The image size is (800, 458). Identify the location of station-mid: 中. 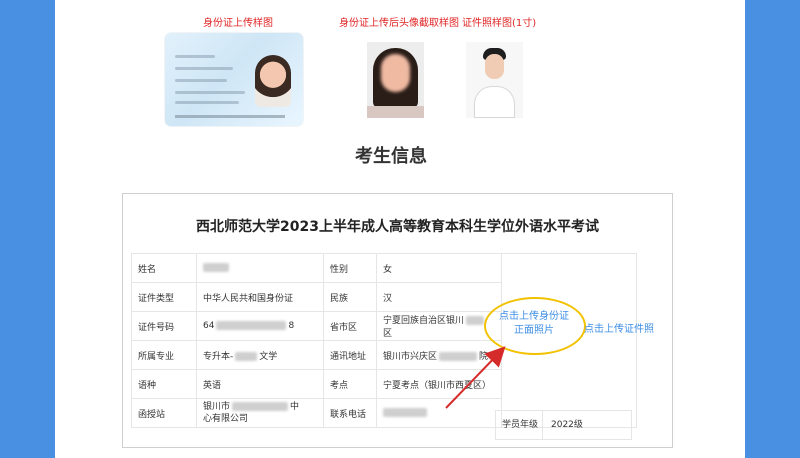
(295, 407).